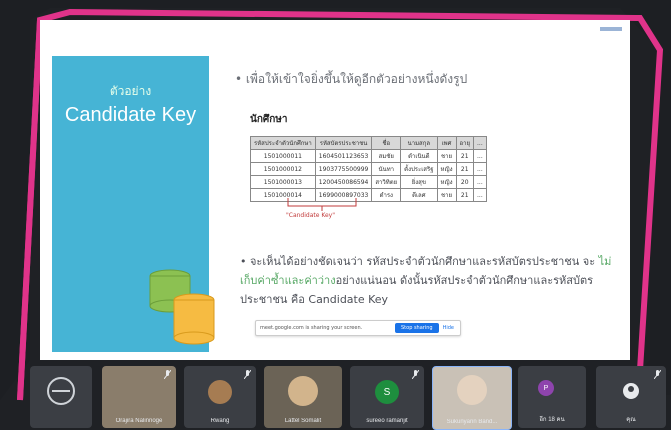 The height and width of the screenshot is (430, 671). What do you see at coordinates (303, 421) in the screenshot?
I see `participant-name: Lattel Somalit` at bounding box center [303, 421].